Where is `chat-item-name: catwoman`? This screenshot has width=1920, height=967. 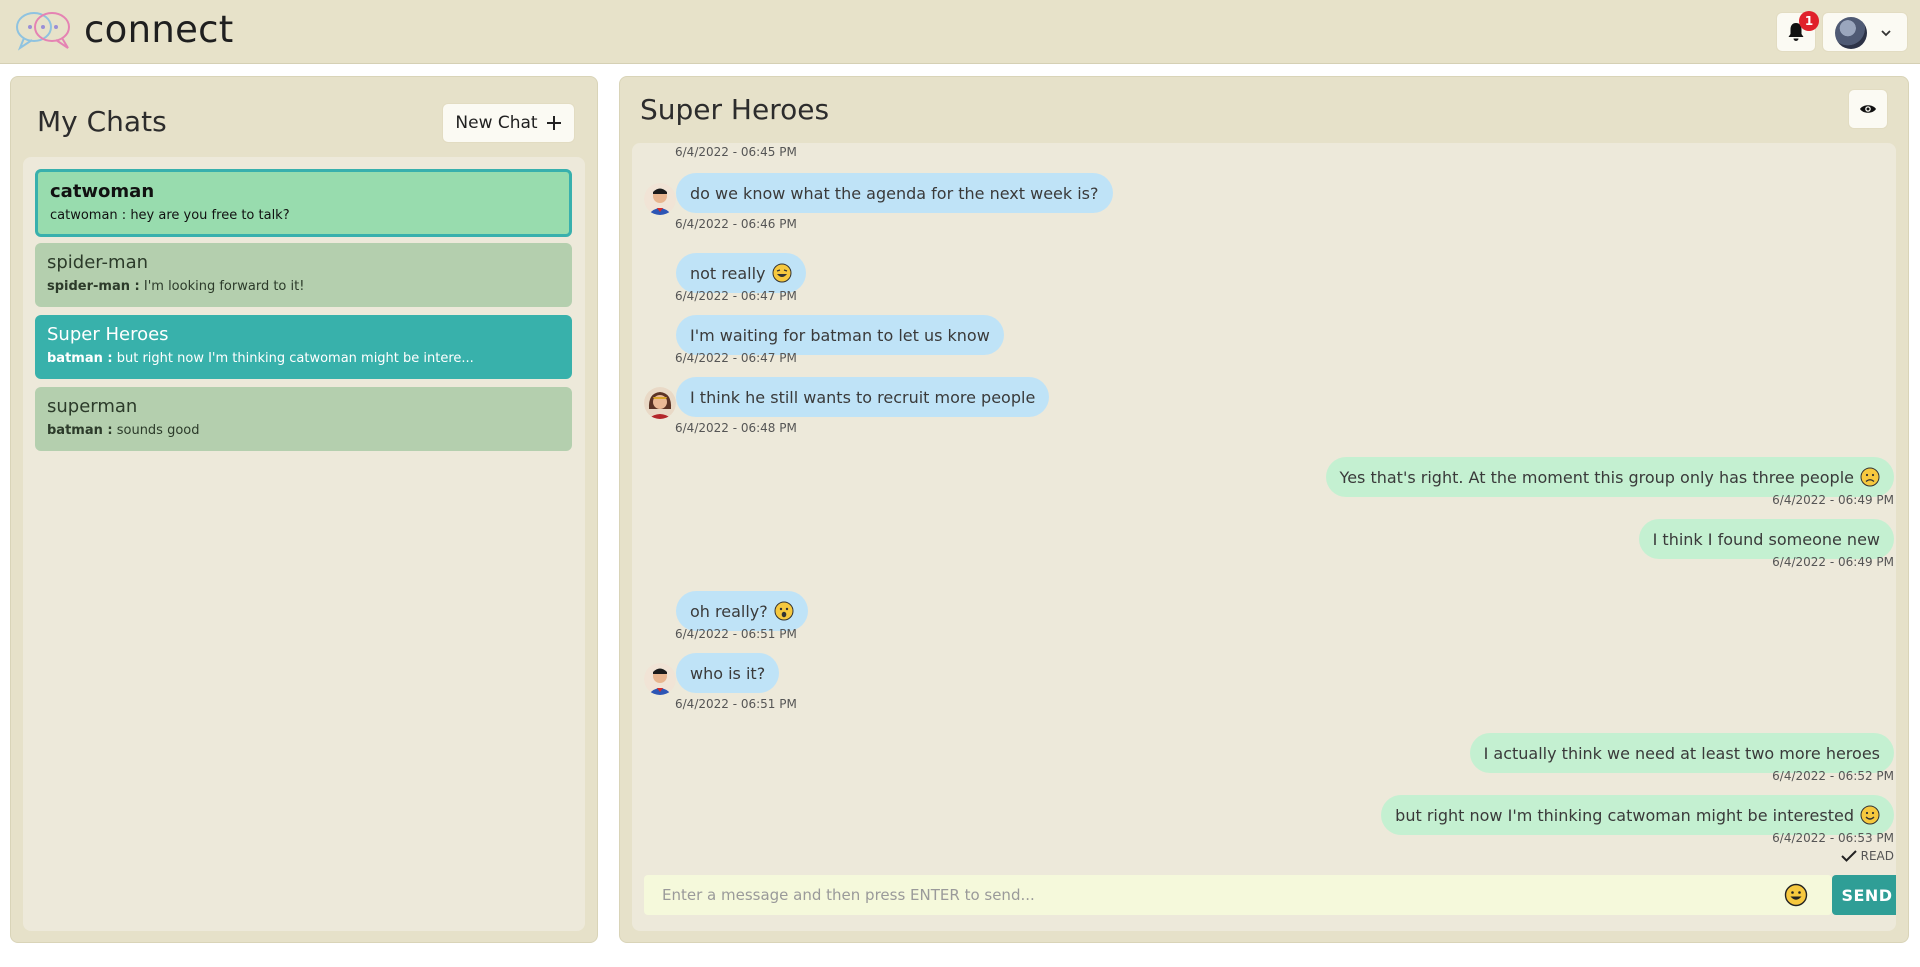
chat-item-name: catwoman is located at coordinates (102, 191).